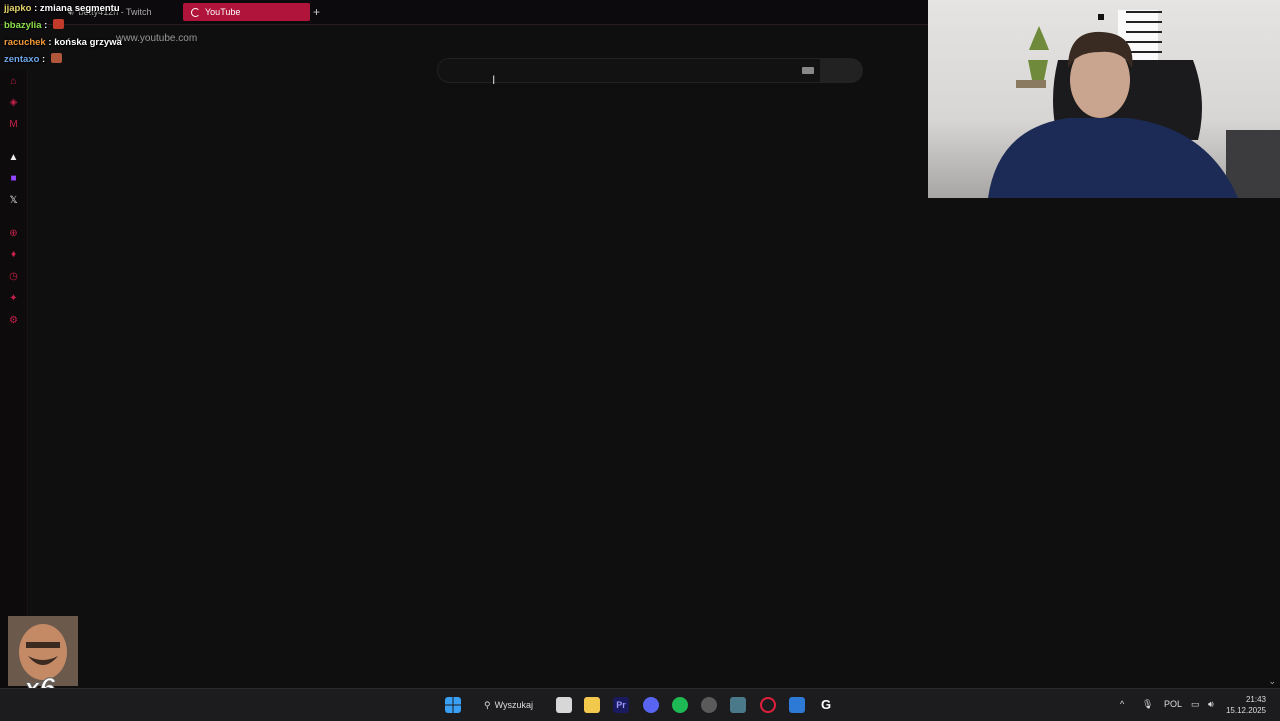 The image size is (1280, 721). I want to click on shelf-items, so click(1031, 84).